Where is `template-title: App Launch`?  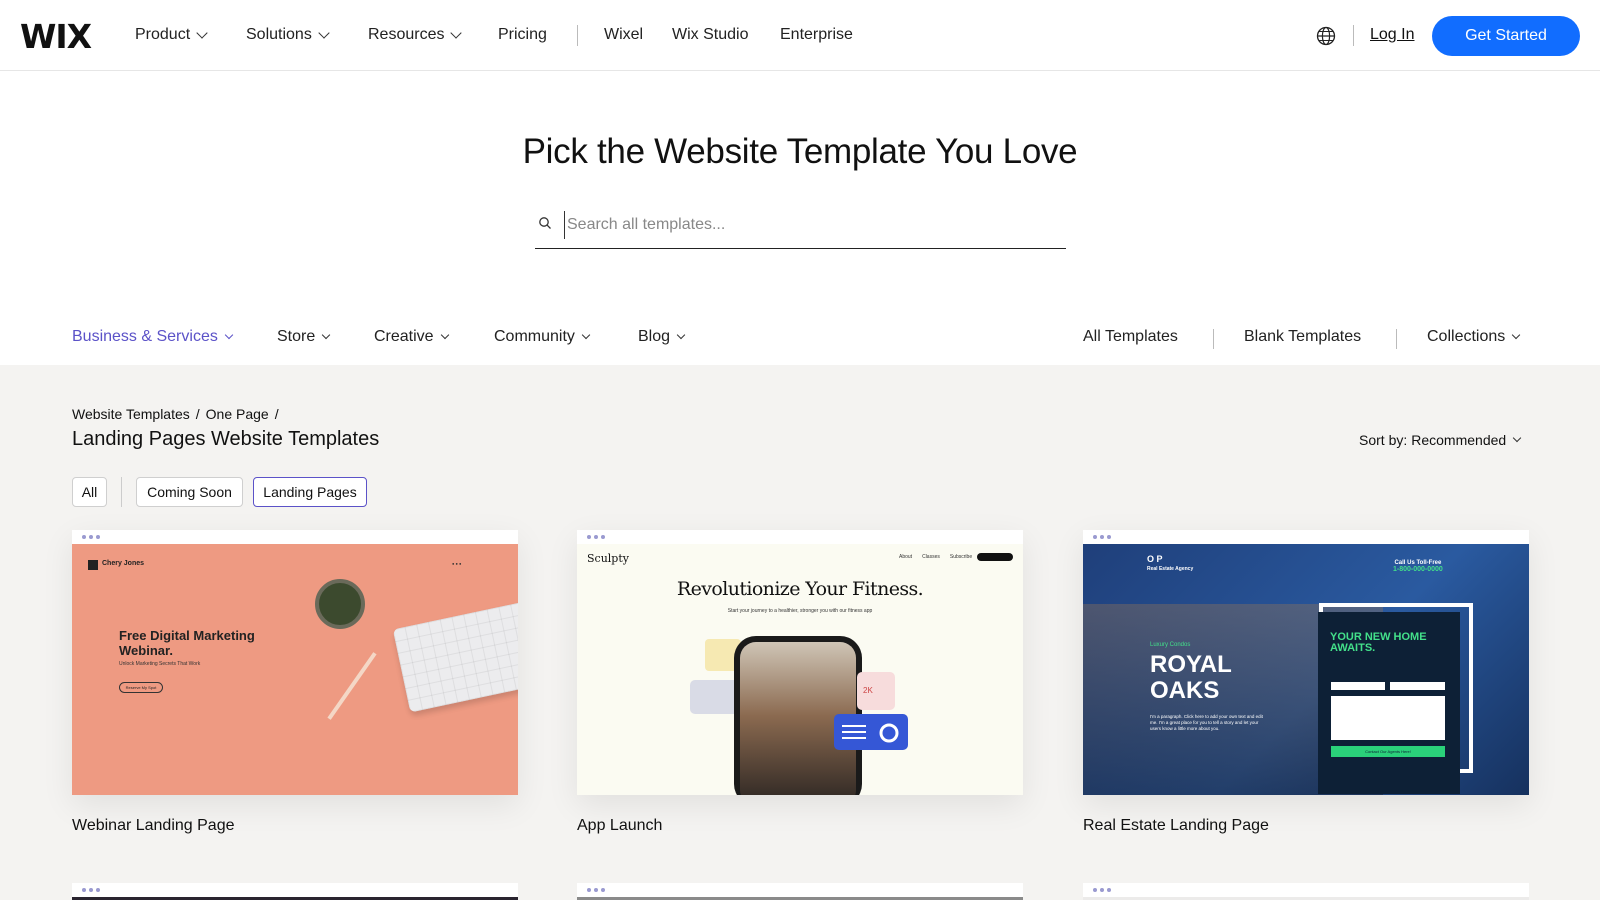
template-title: App Launch is located at coordinates (619, 826).